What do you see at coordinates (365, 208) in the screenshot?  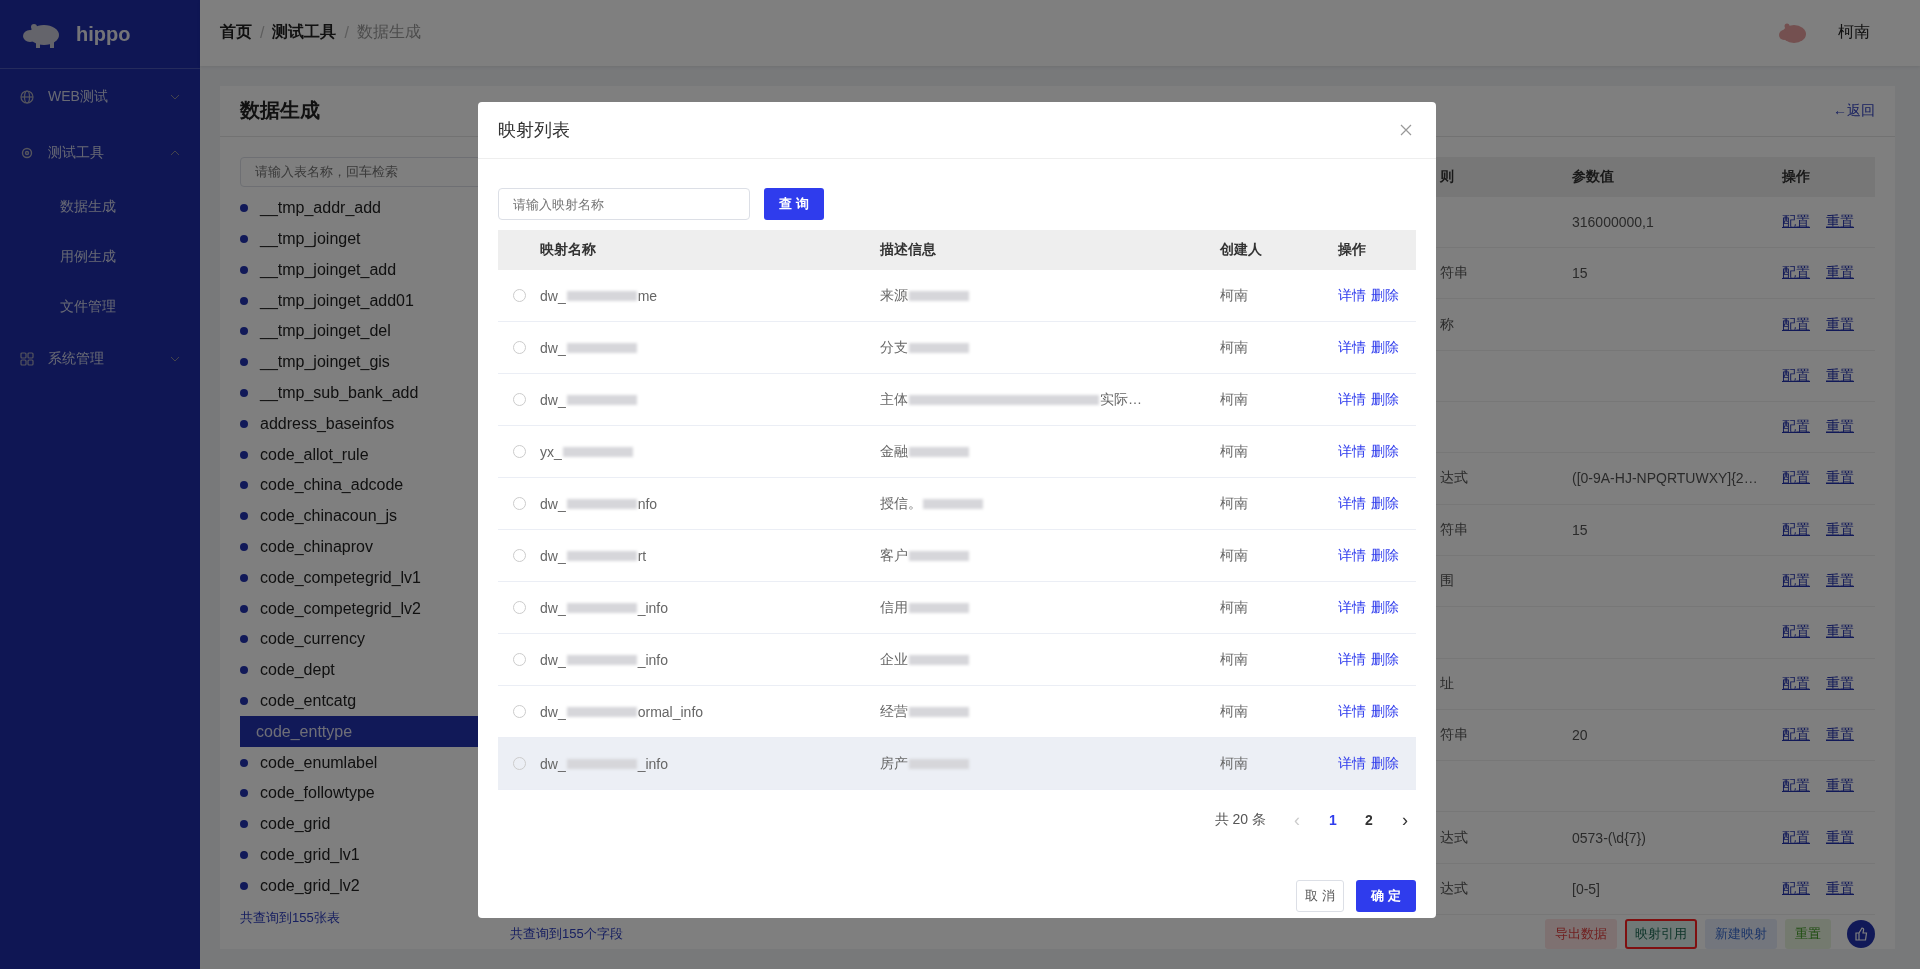 I see `table-list-item: __tmp_addr_add` at bounding box center [365, 208].